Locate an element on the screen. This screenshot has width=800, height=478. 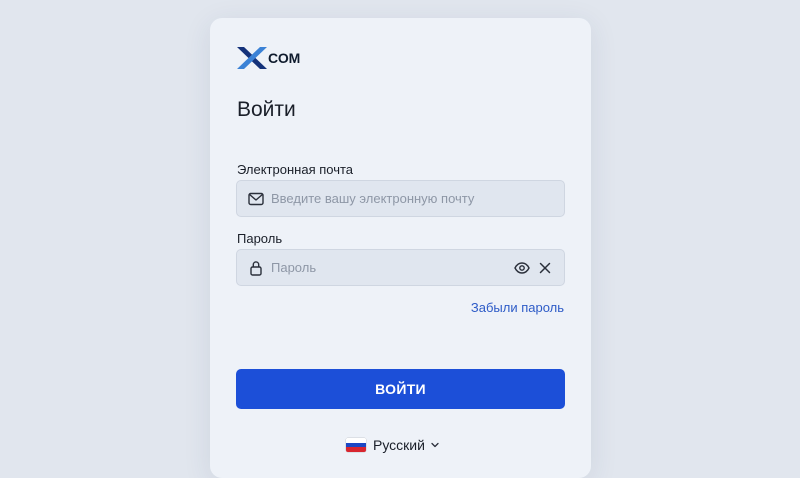
brand-logo: COM is located at coordinates (268, 58).